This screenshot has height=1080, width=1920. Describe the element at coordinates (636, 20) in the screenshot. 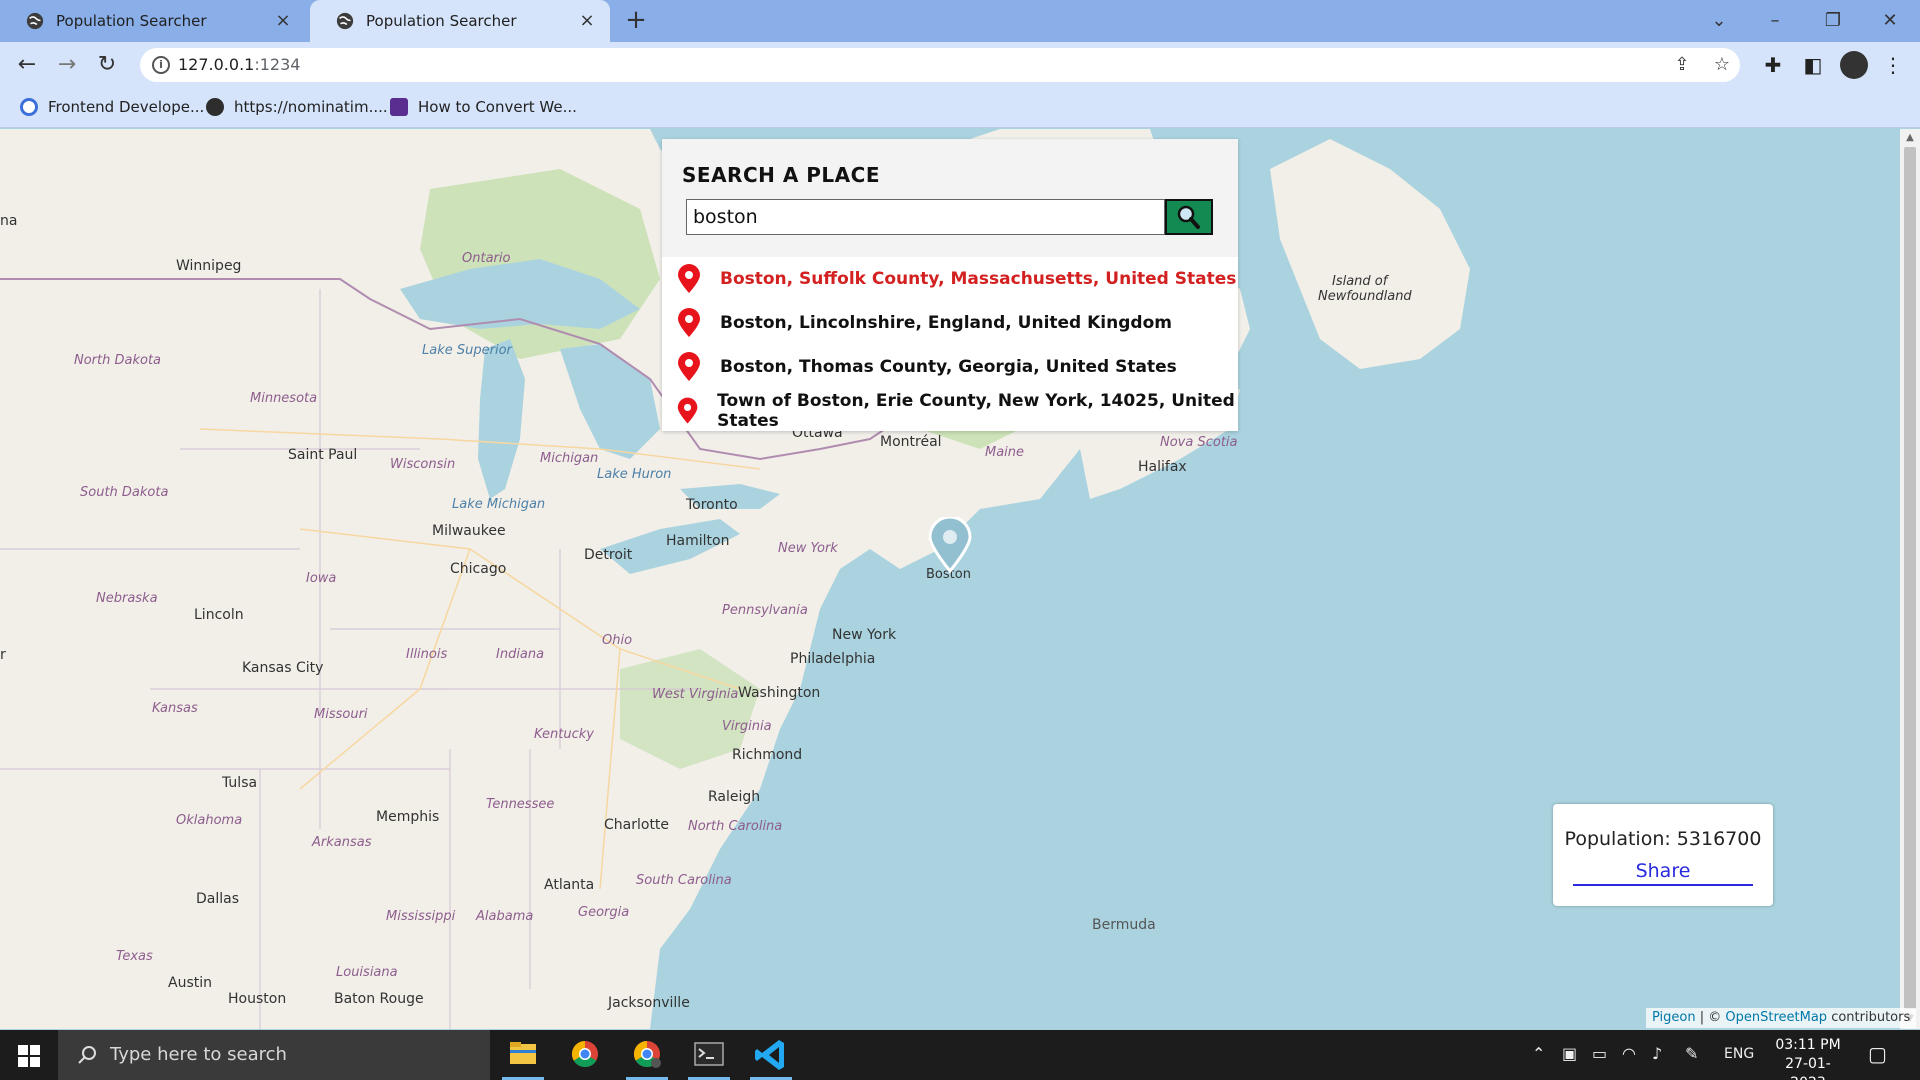

I see `new-tab-button: +` at that location.